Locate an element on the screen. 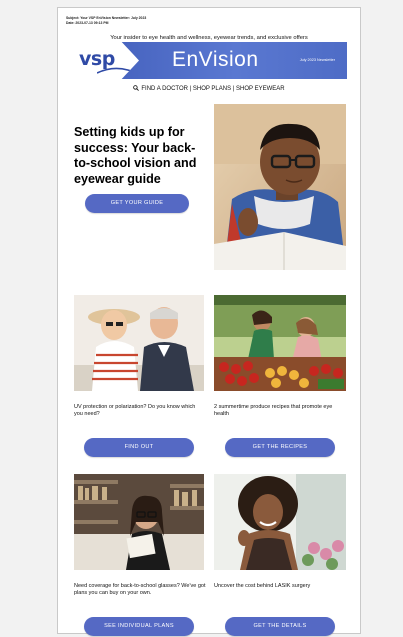  get-the-details-button: GET THE DETAILS is located at coordinates (280, 626).